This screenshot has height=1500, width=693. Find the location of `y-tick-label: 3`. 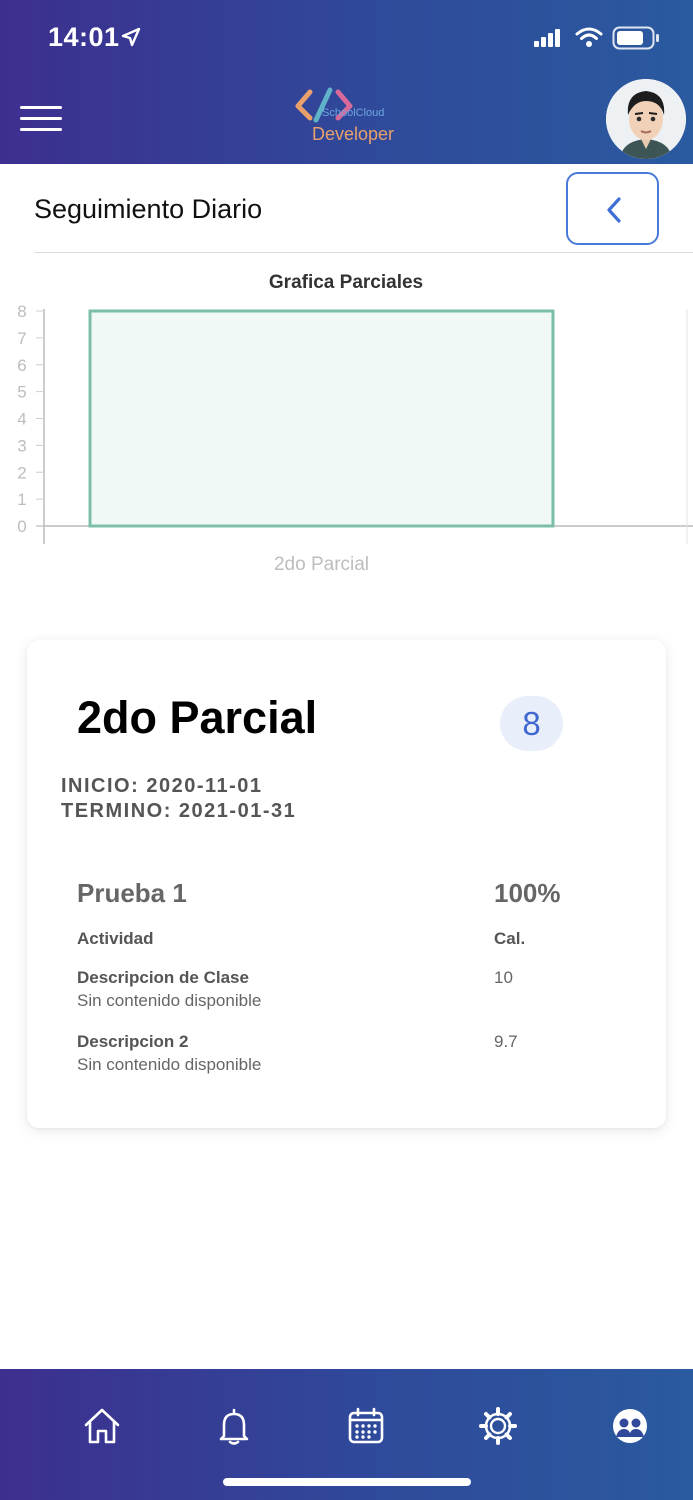

y-tick-label: 3 is located at coordinates (21, 445).